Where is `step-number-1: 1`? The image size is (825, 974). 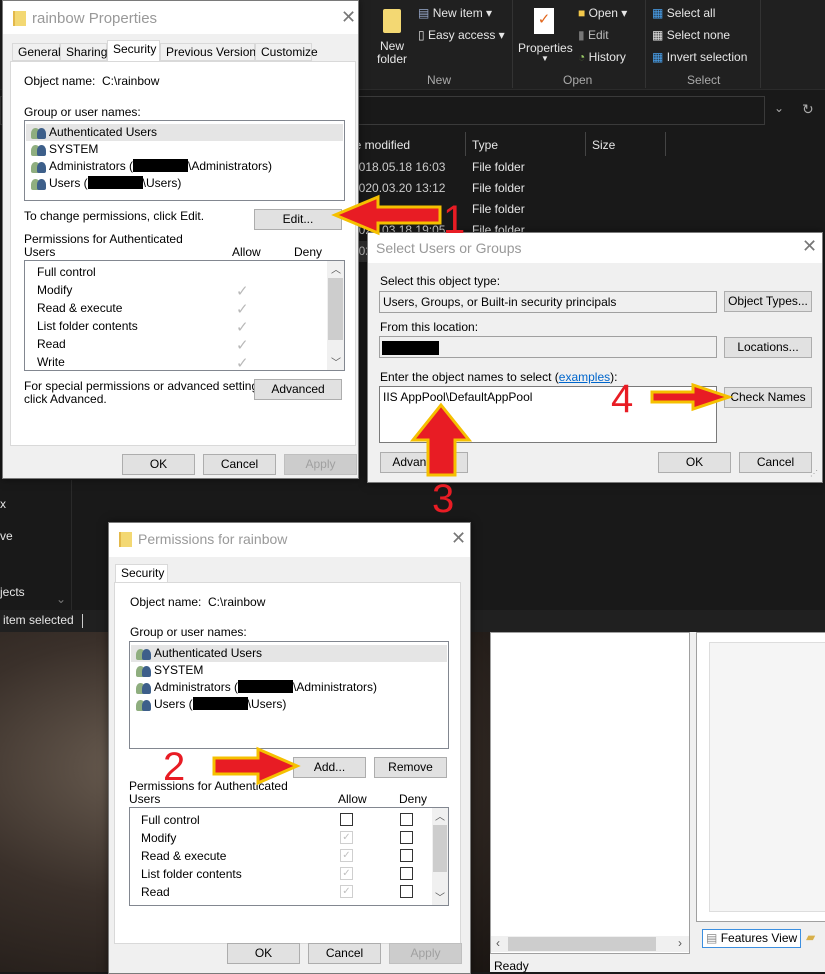 step-number-1: 1 is located at coordinates (454, 220).